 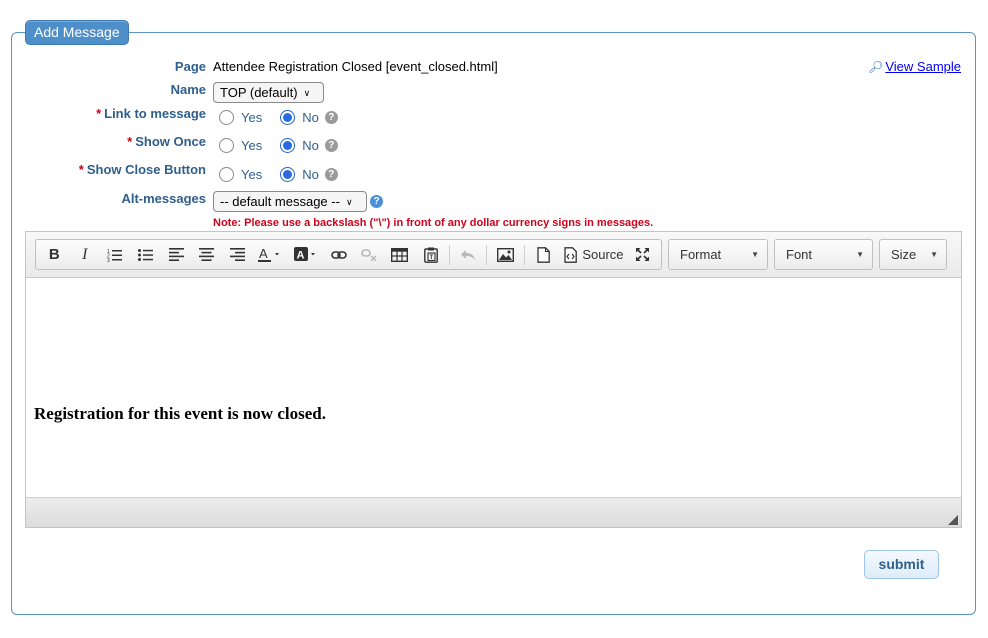 I want to click on format-dropdown: Format ▼, so click(x=718, y=254).